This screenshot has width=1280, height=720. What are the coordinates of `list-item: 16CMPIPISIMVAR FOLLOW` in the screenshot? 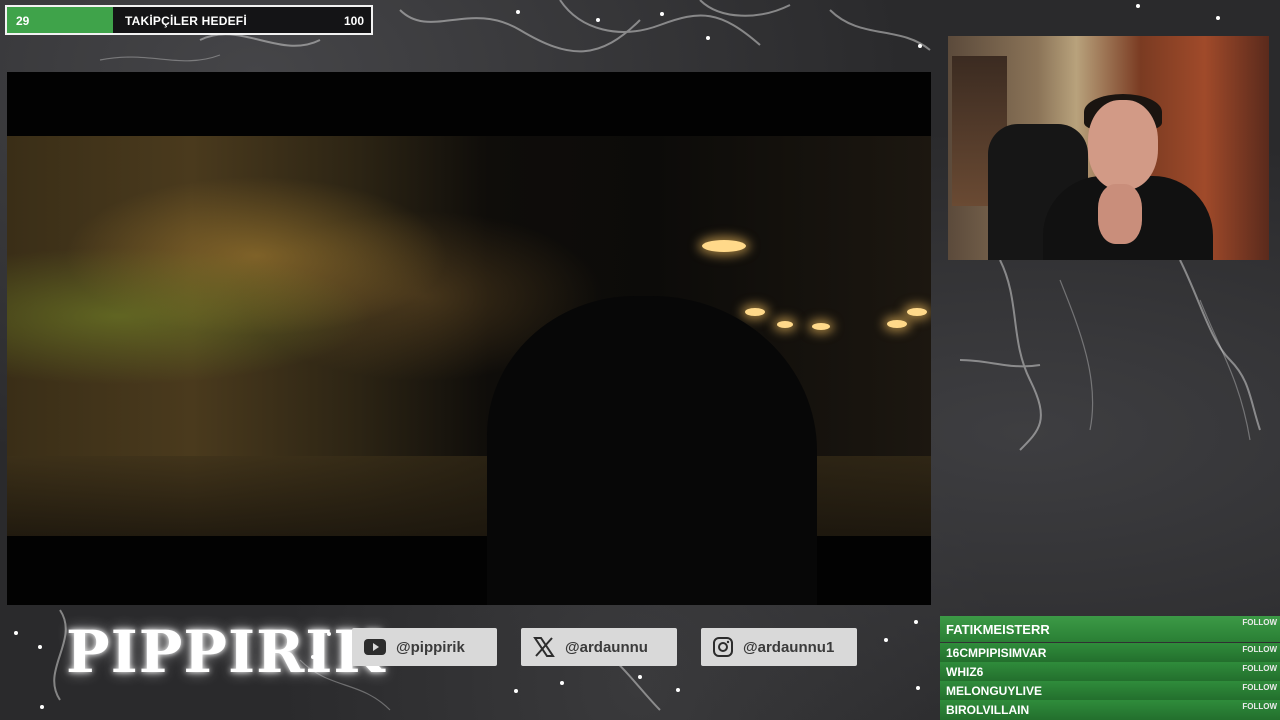 It's located at (1110, 652).